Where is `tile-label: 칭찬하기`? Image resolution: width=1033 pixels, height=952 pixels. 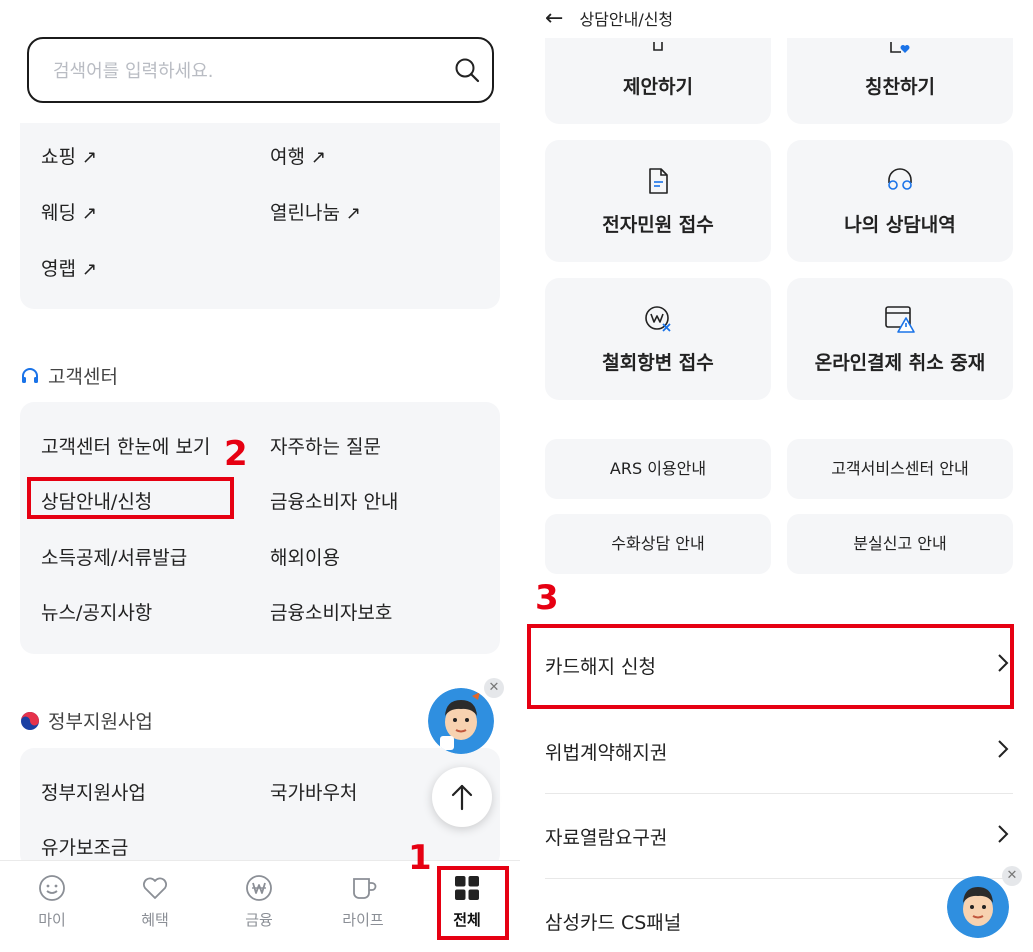
tile-label: 칭찬하기 is located at coordinates (900, 87).